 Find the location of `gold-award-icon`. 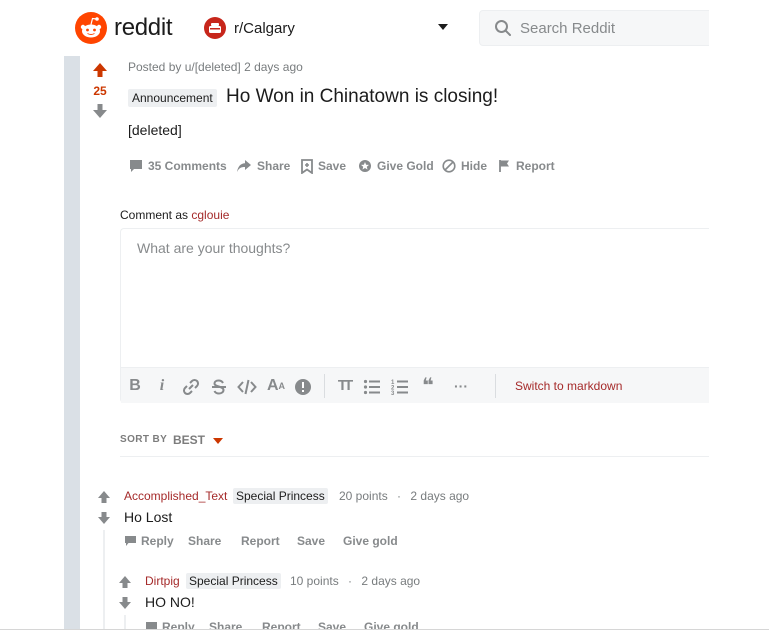

gold-award-icon is located at coordinates (365, 166).